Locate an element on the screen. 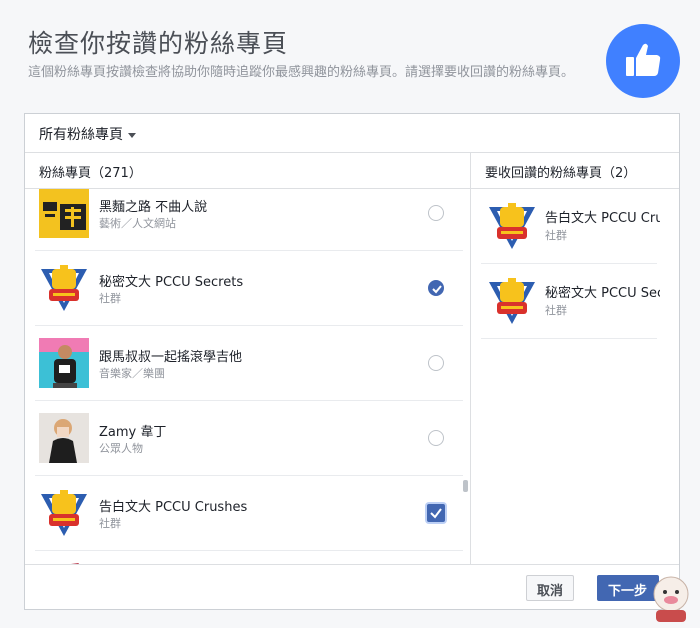  page-name: Zamy 韋丁 is located at coordinates (133, 432).